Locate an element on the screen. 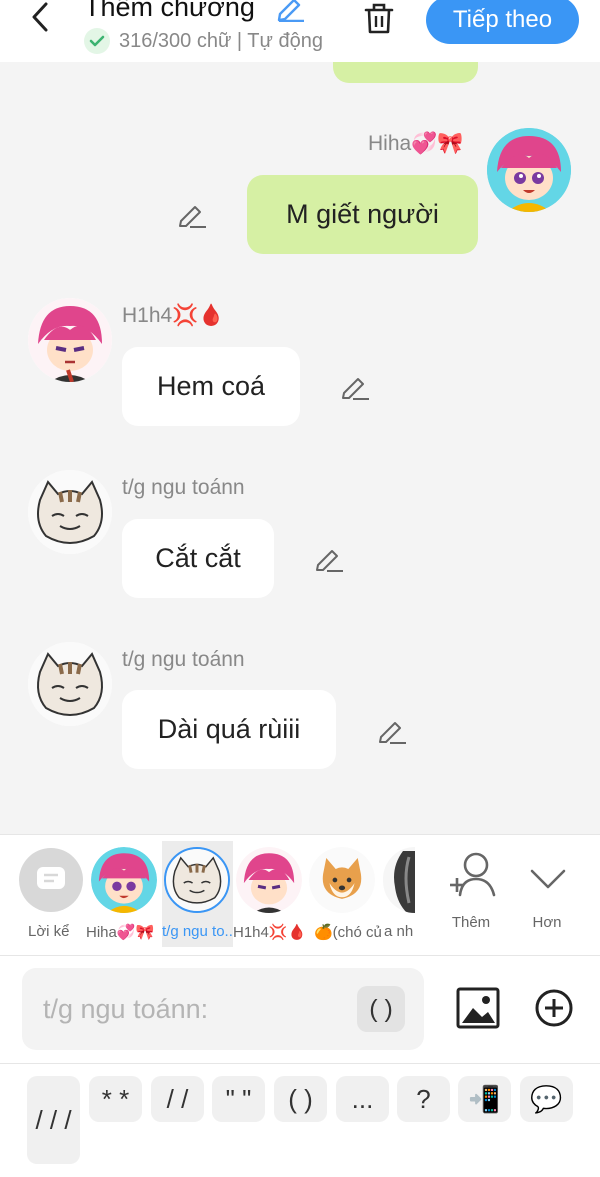 This screenshot has width=600, height=1177. character-label: a nh is located at coordinates (399, 931).